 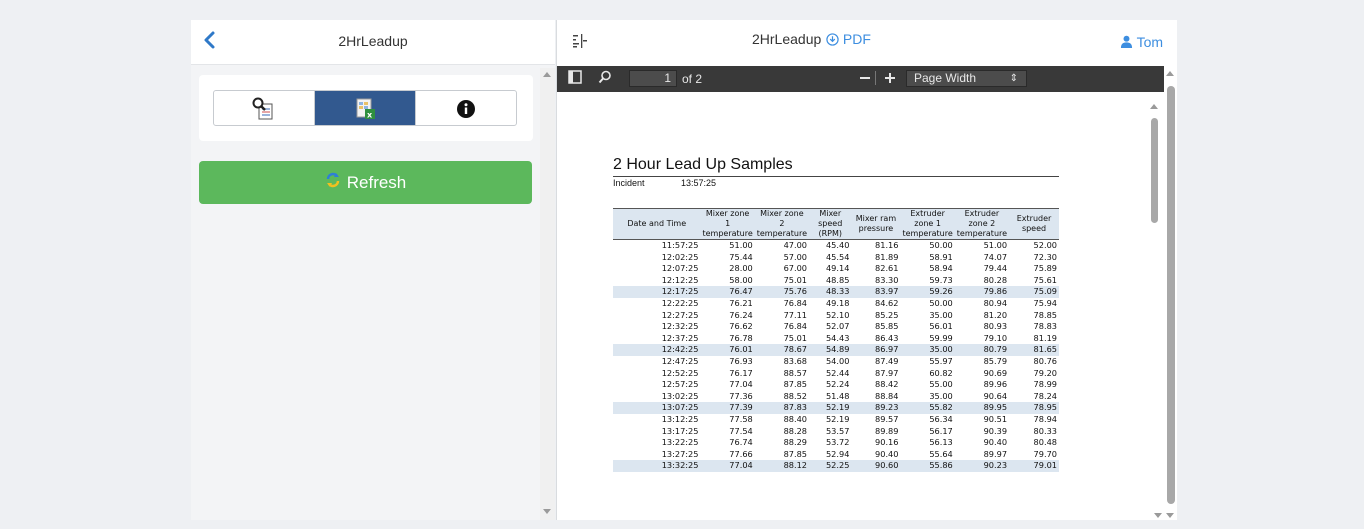 What do you see at coordinates (1045, 360) in the screenshot?
I see `row-value-cell: 80.76` at bounding box center [1045, 360].